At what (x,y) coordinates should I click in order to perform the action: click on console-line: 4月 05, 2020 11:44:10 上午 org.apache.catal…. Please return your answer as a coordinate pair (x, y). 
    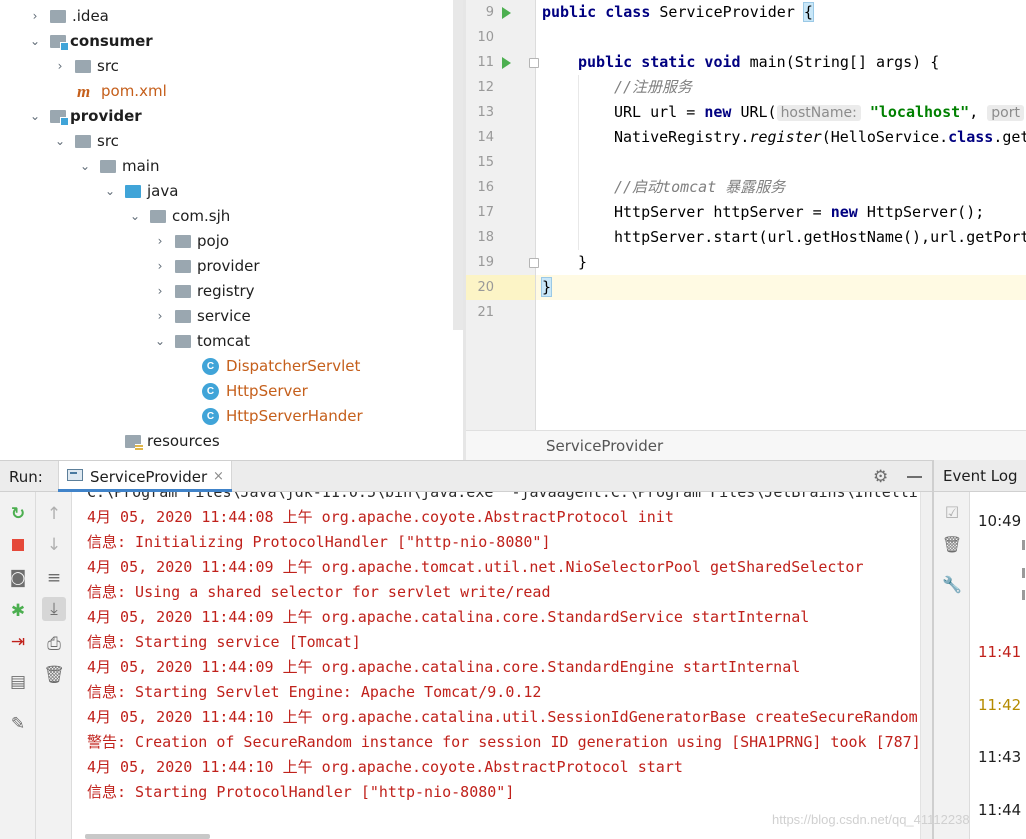
    Looking at the image, I should click on (502, 717).